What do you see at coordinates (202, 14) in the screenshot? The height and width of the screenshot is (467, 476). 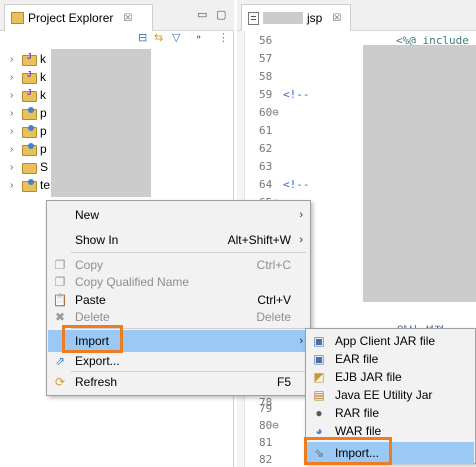 I see `minimize-icon: ▭` at bounding box center [202, 14].